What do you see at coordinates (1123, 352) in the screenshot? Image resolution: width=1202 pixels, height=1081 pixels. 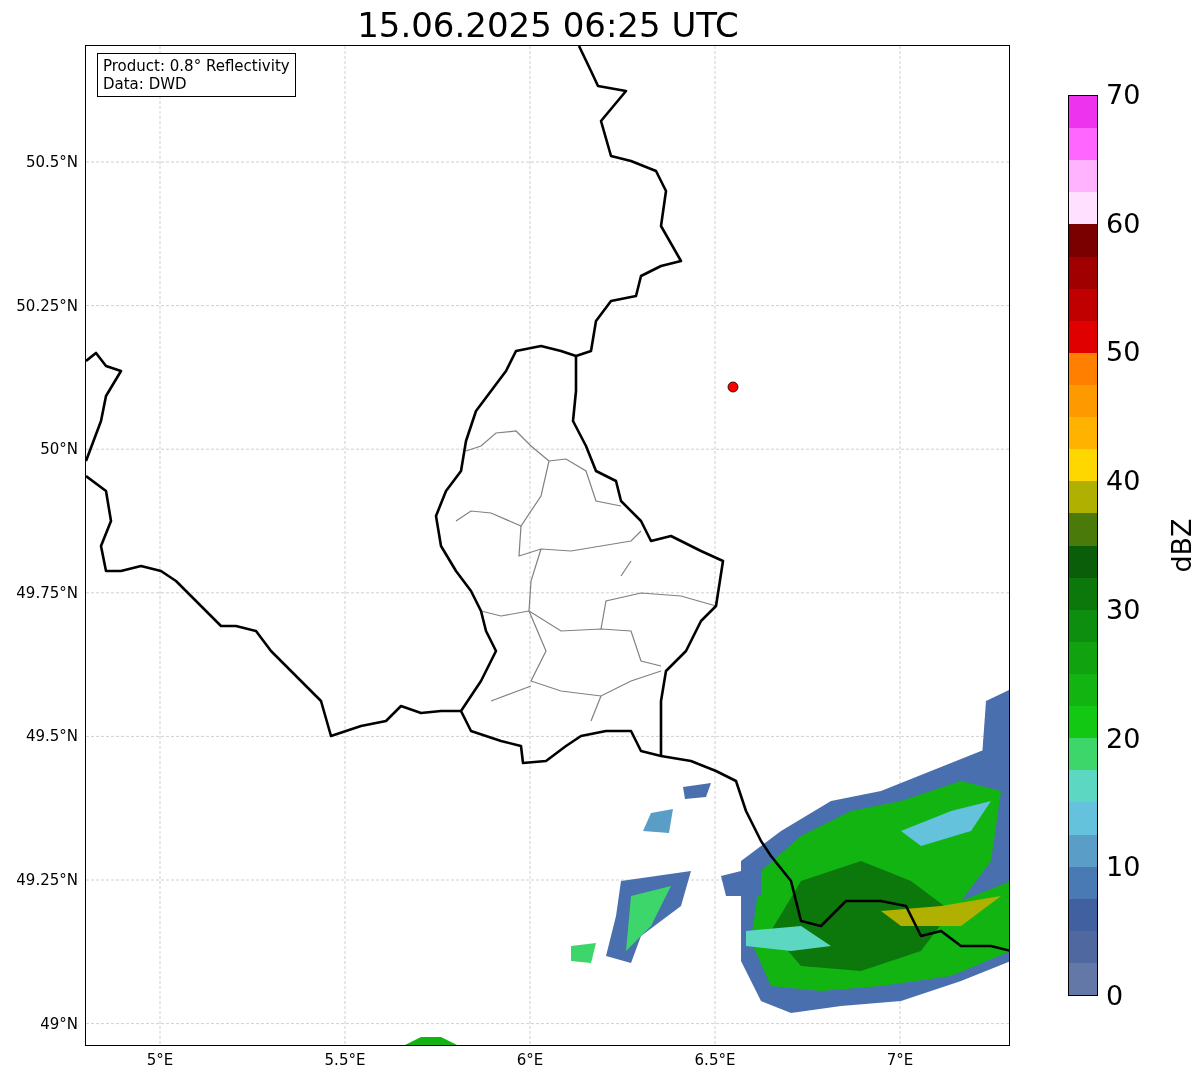 I see `scale-label: 50` at bounding box center [1123, 352].